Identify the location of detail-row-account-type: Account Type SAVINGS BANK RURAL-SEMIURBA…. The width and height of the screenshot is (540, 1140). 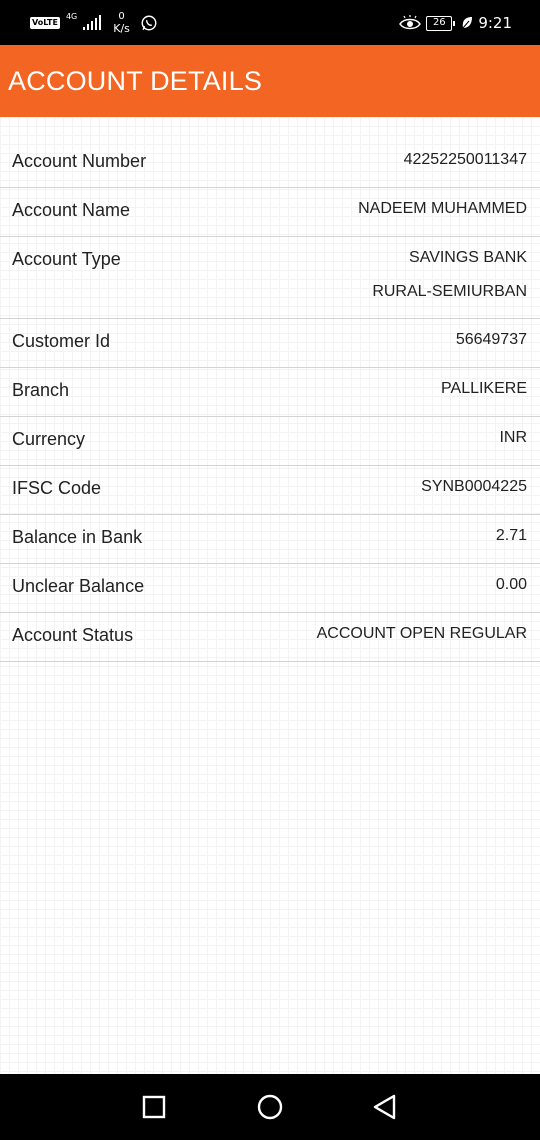
(270, 278).